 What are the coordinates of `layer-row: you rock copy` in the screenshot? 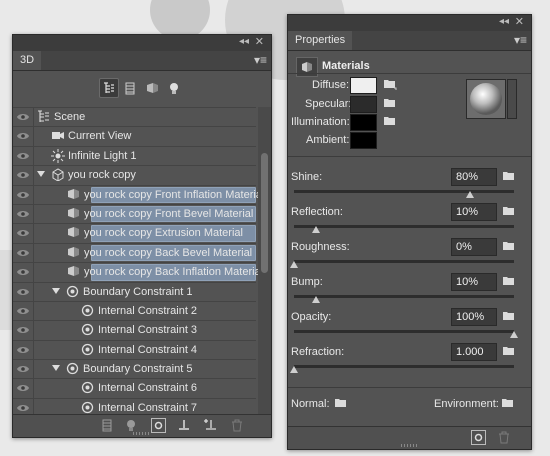 It's located at (134, 175).